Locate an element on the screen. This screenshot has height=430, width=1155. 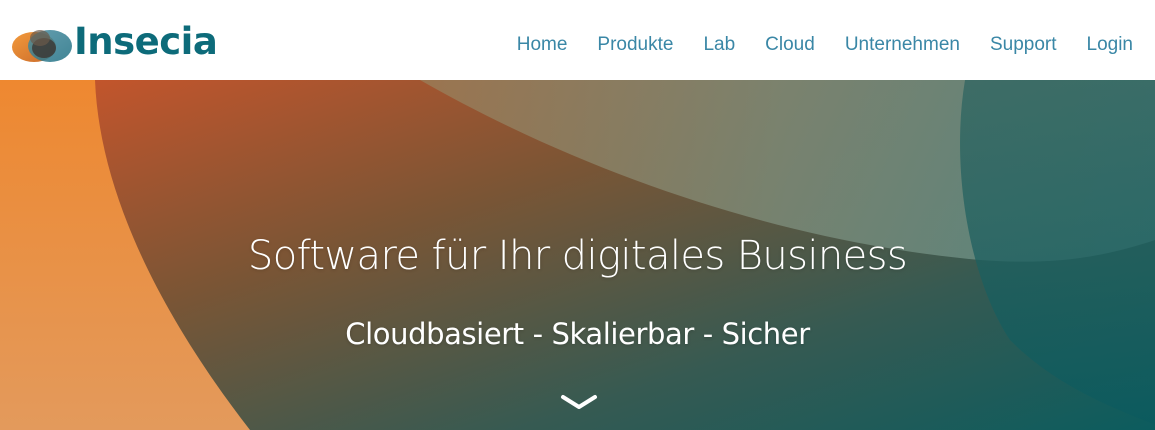
nav-unternehmen: Unternehmen is located at coordinates (902, 45).